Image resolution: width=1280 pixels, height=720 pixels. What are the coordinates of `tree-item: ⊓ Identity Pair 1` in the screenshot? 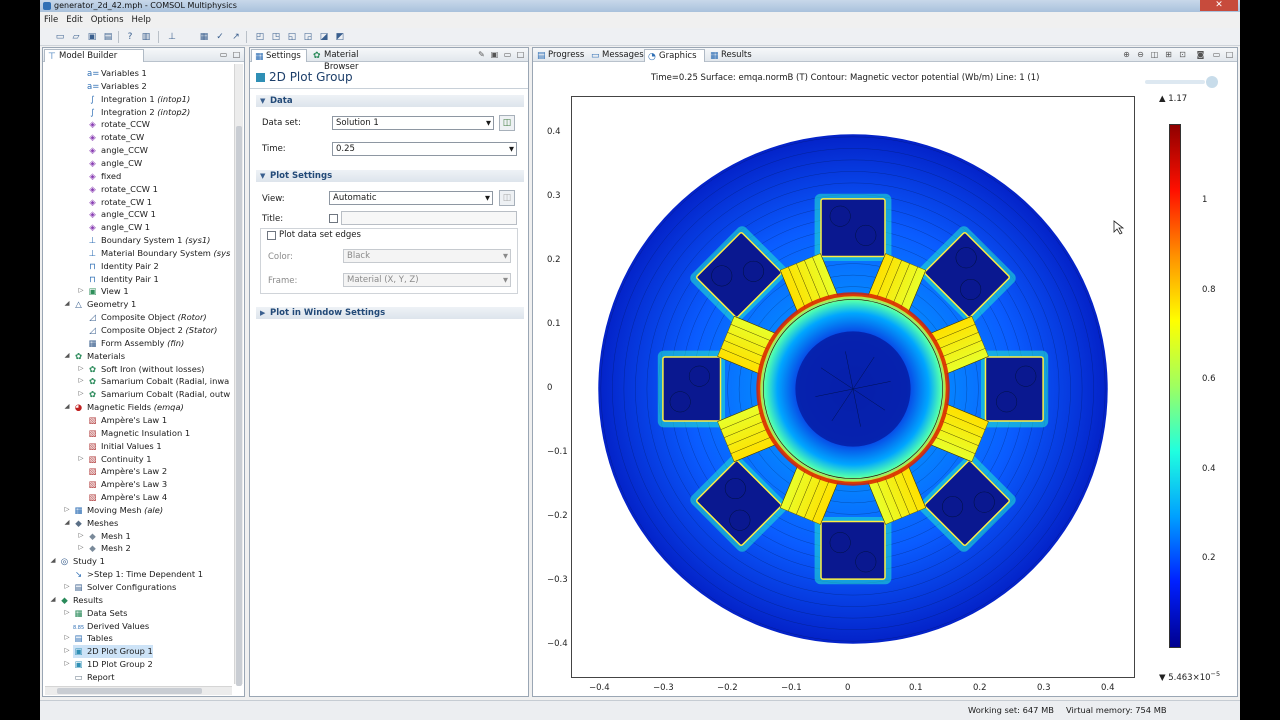 It's located at (123, 279).